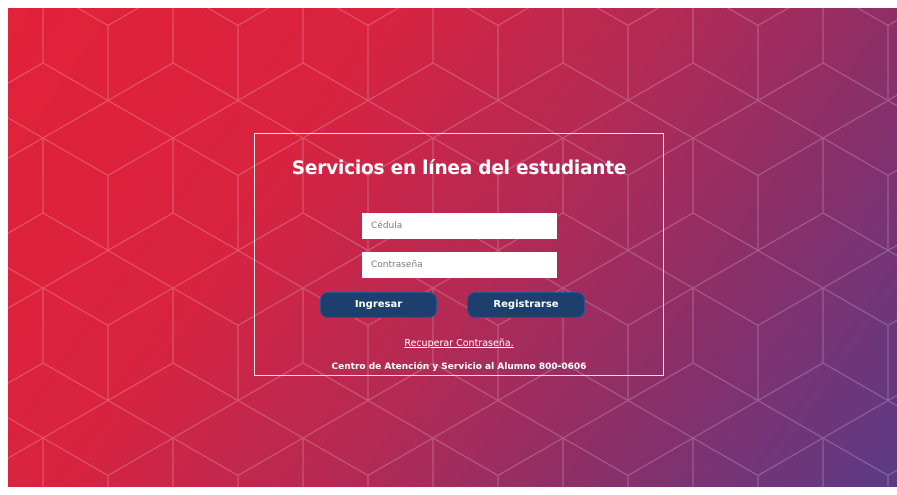 The width and height of the screenshot is (897, 495). Describe the element at coordinates (459, 265) in the screenshot. I see `password-input` at that location.